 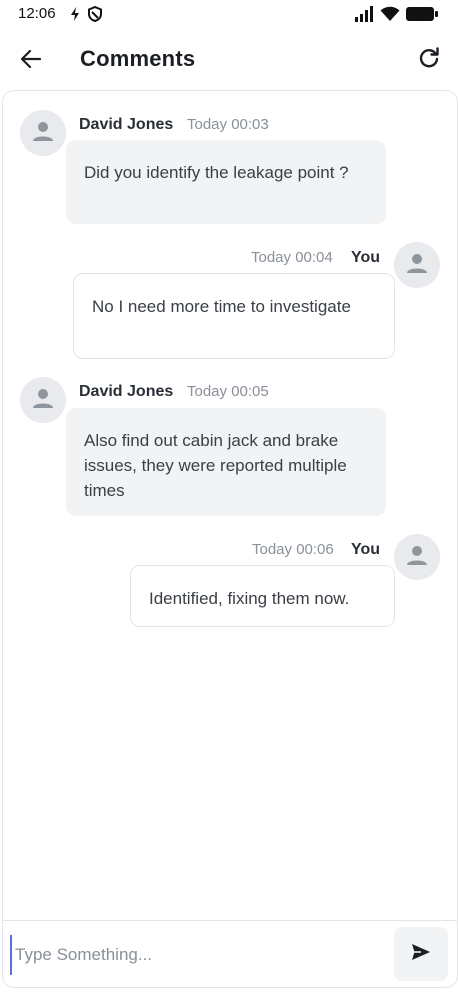 I want to click on wifi-icon, so click(x=390, y=16).